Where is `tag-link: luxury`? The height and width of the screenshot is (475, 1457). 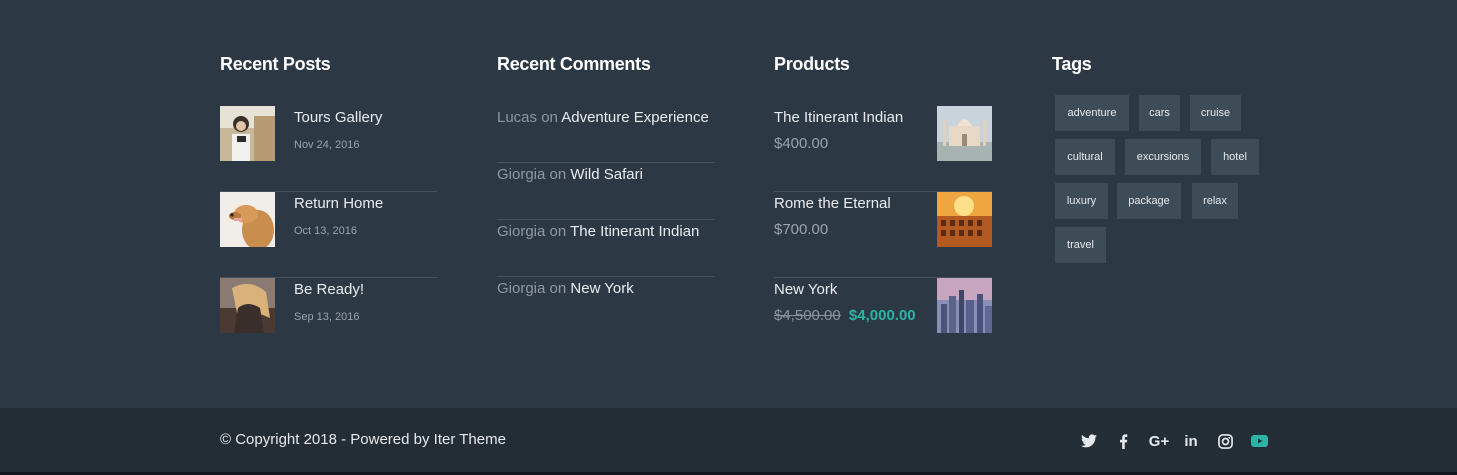
tag-link: luxury is located at coordinates (1081, 201).